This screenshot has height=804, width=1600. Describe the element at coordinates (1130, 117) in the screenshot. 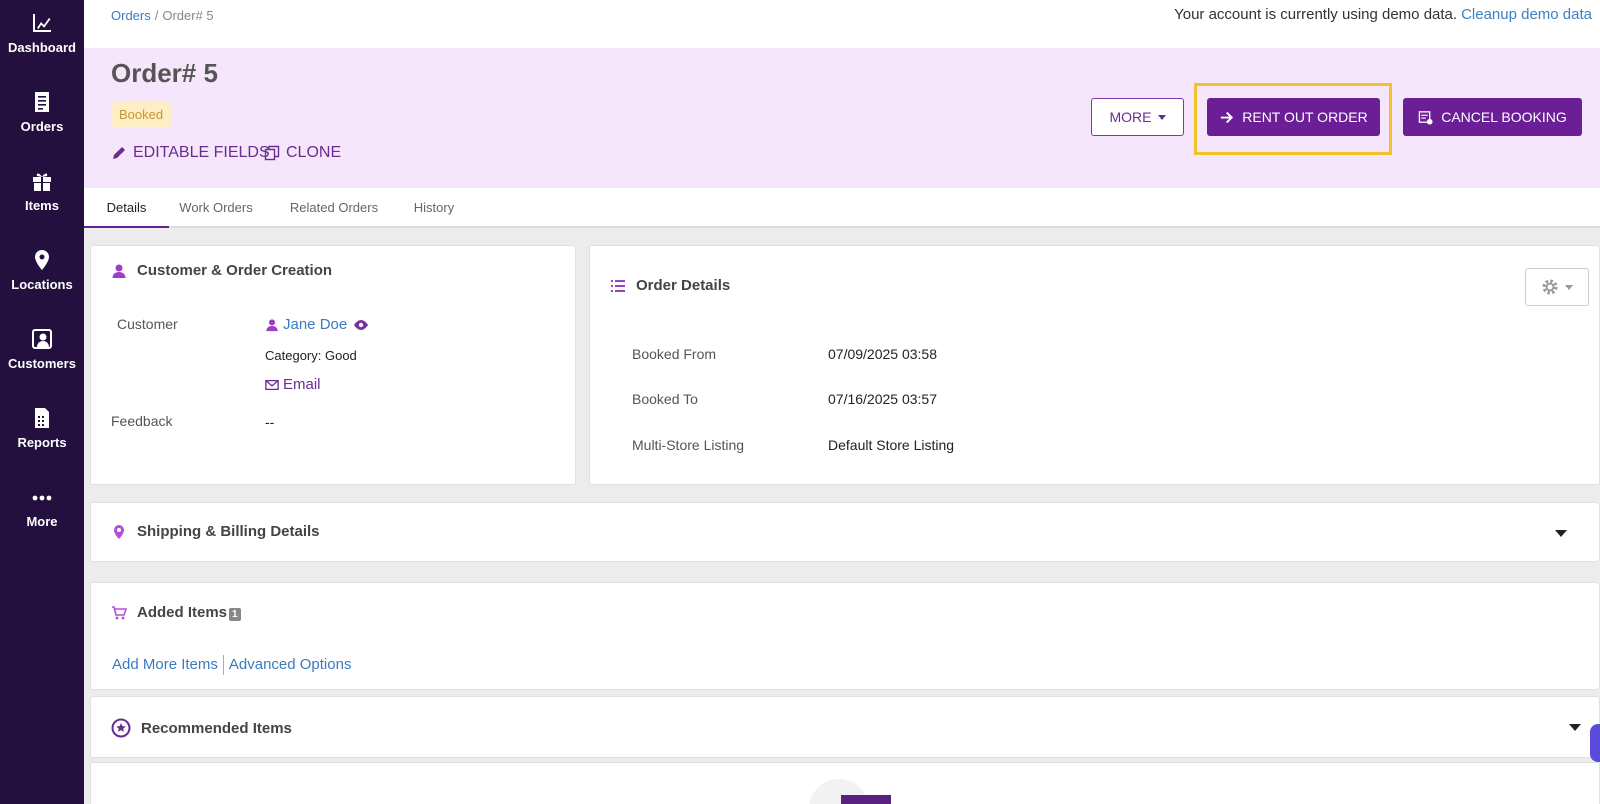

I see `more-button-label: MORE` at that location.